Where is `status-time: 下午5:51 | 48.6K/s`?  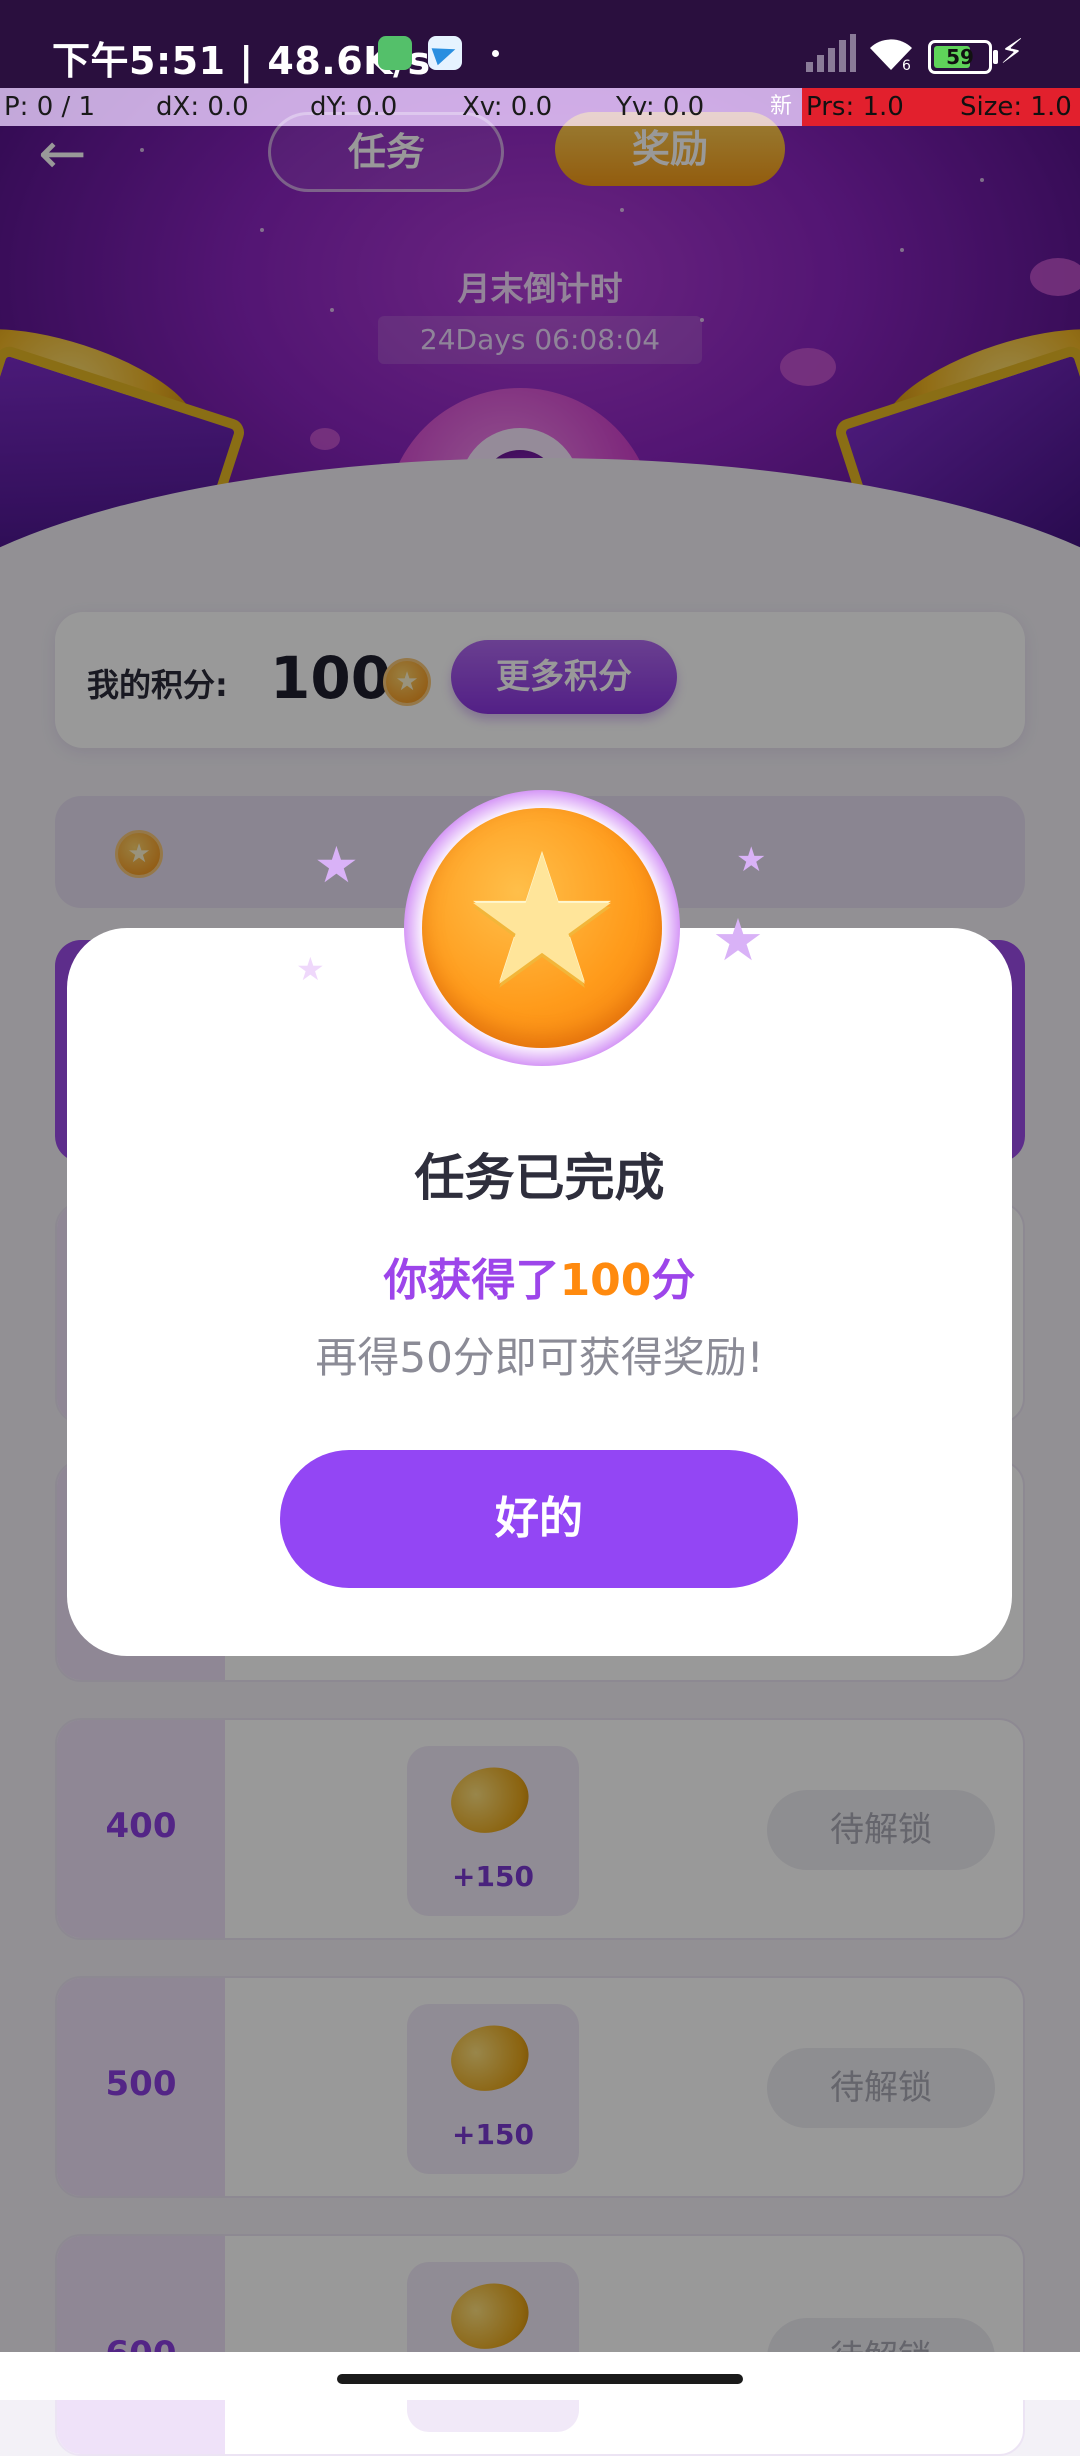
status-time: 下午5:51 | 48.6K/s is located at coordinates (241, 61).